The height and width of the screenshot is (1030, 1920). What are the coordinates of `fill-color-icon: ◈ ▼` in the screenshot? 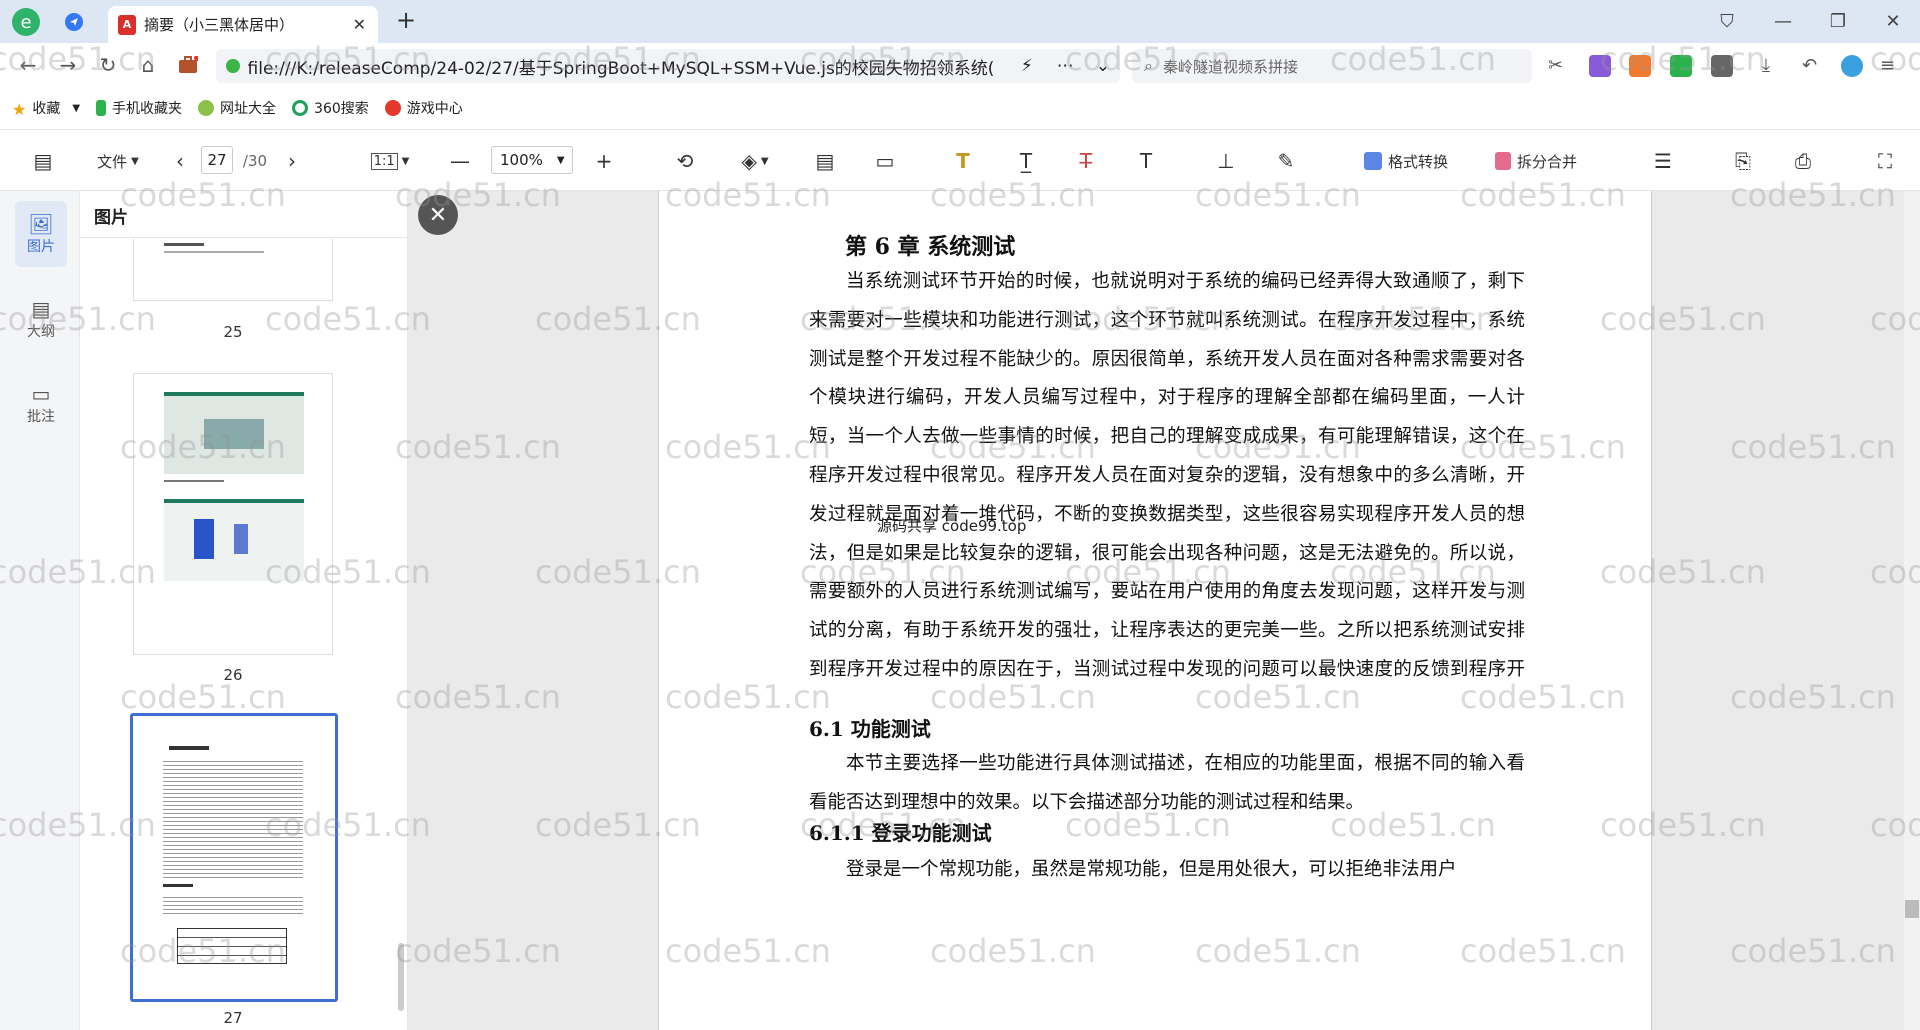 It's located at (755, 161).